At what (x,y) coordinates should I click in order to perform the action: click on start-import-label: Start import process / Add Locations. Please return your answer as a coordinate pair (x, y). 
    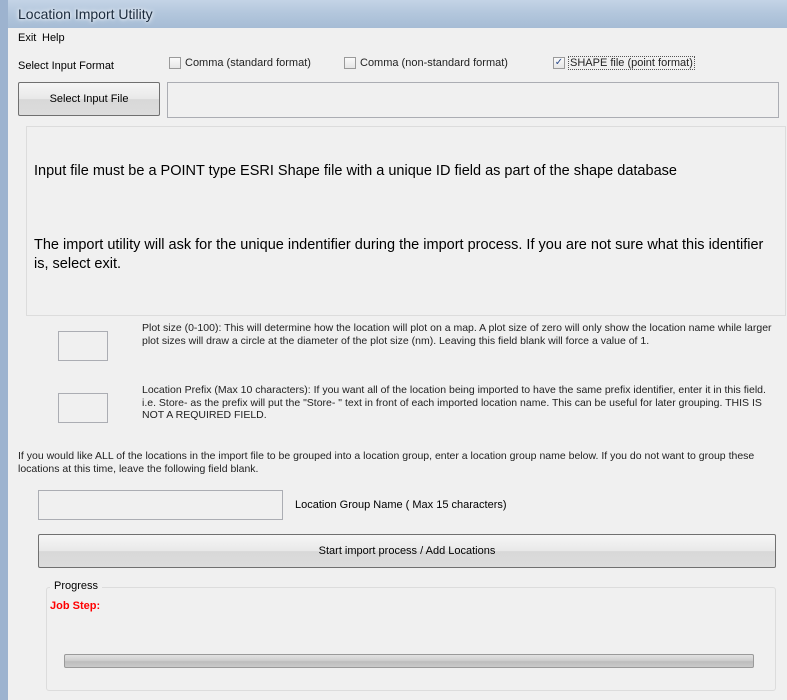
    Looking at the image, I should click on (407, 551).